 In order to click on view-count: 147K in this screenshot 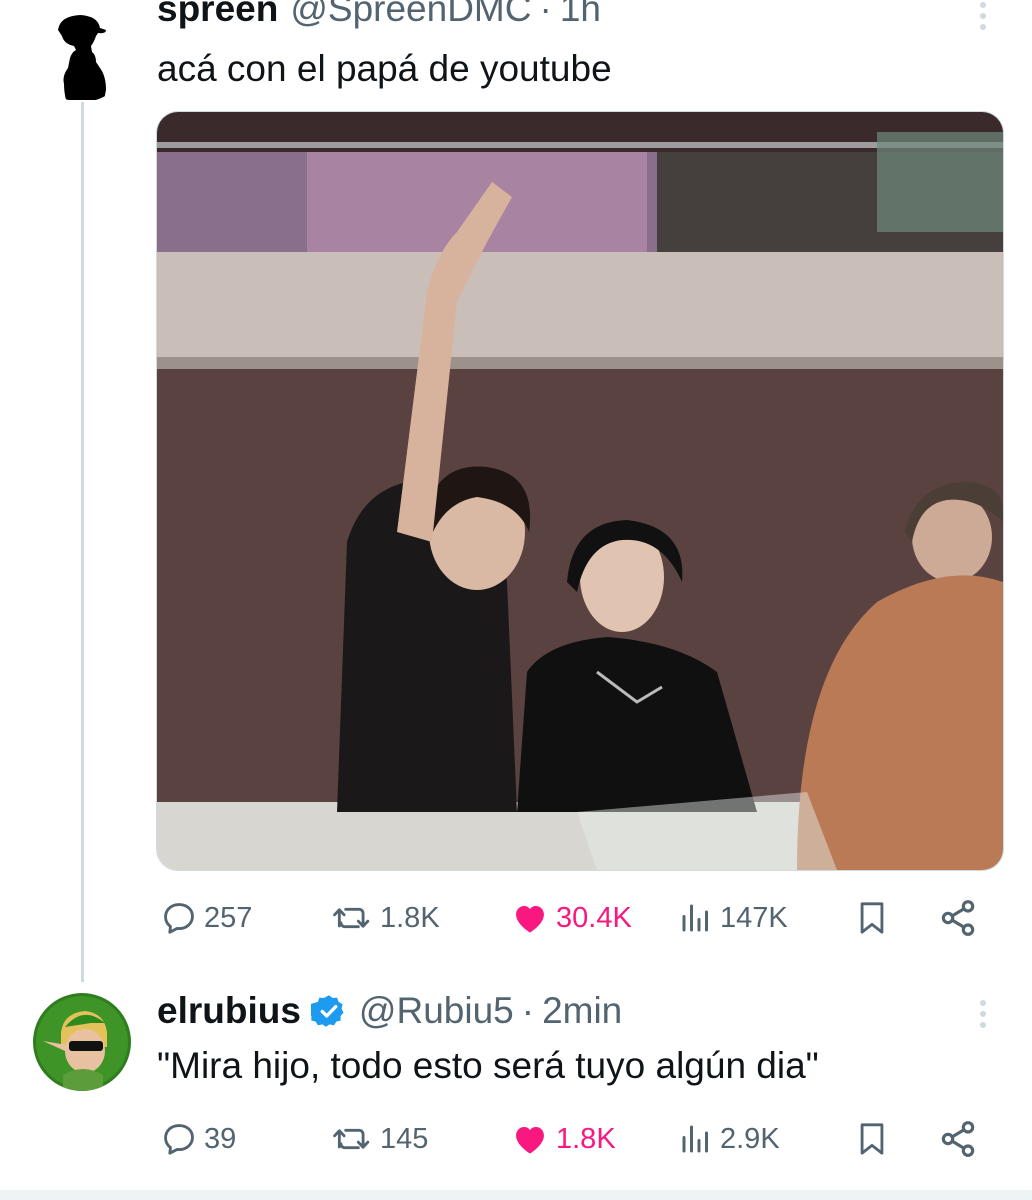, I will do `click(754, 917)`.